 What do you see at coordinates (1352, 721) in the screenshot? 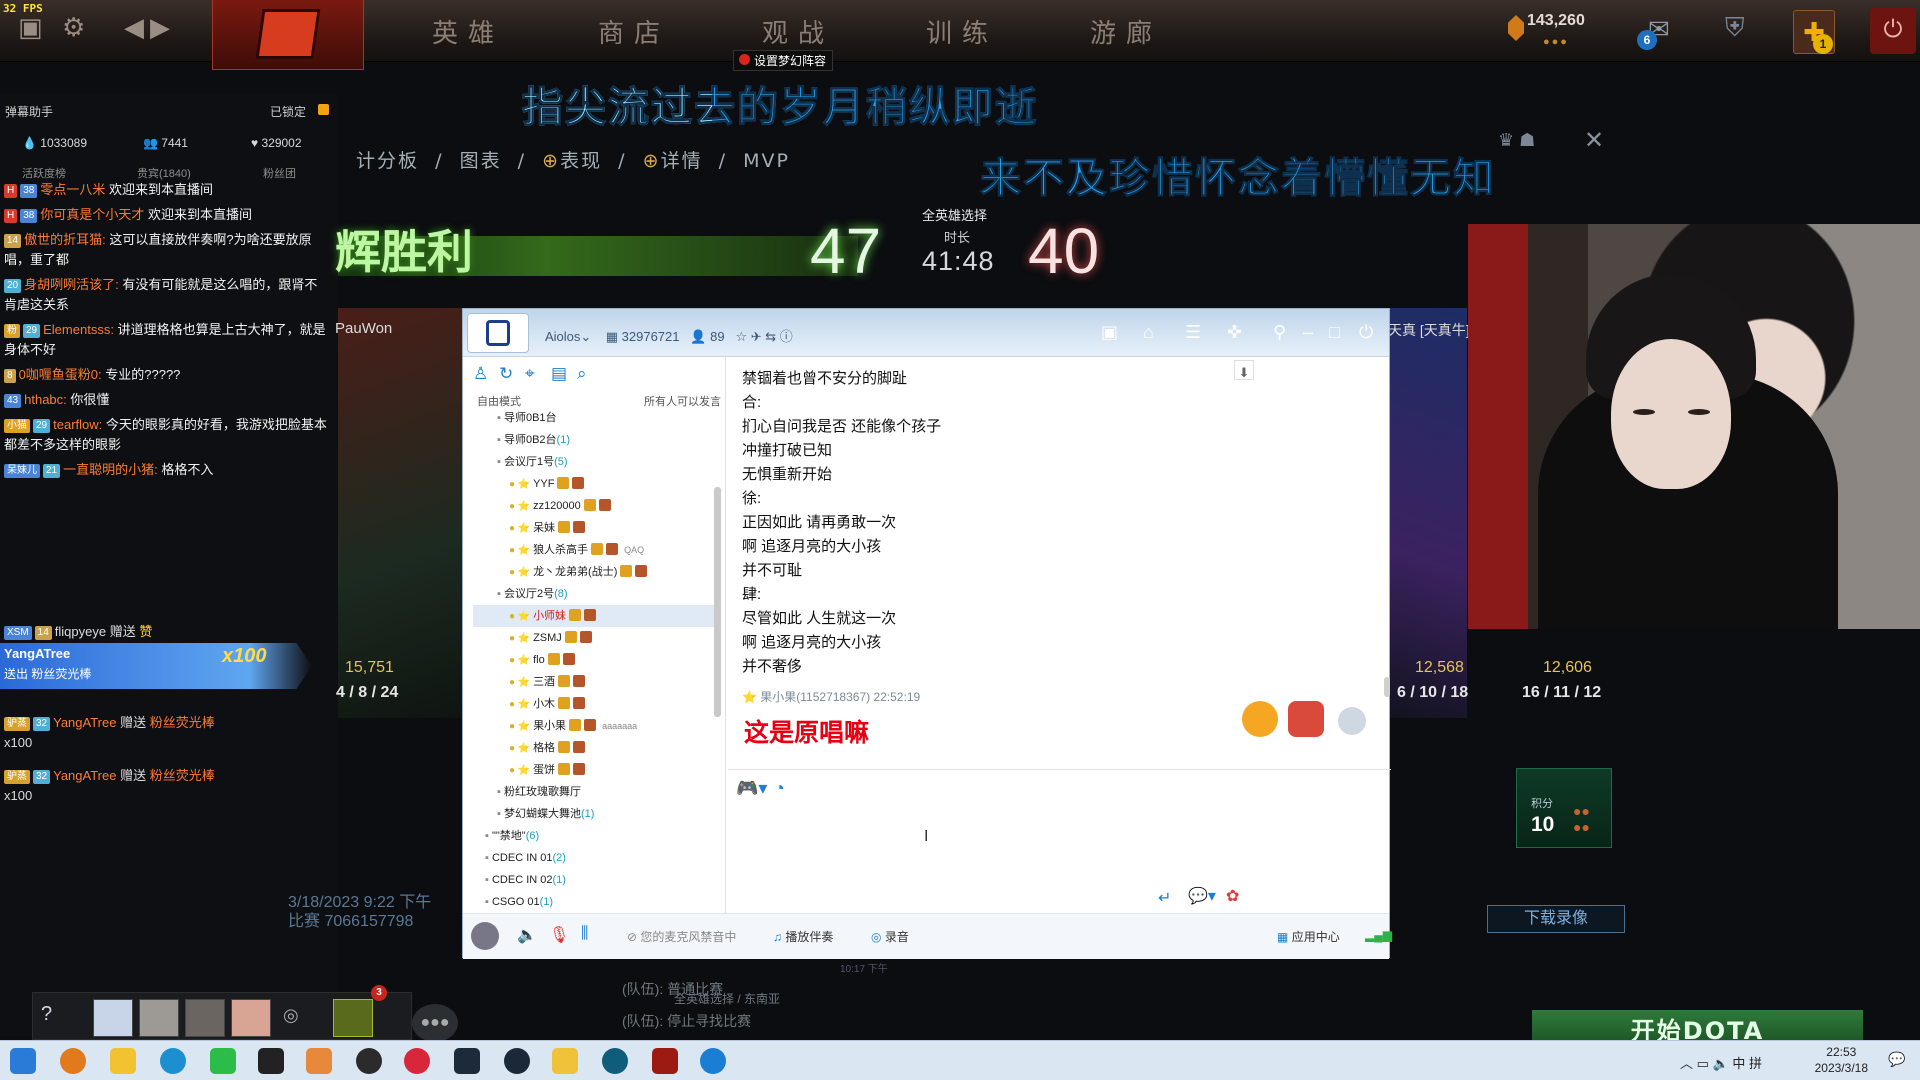
I see `settings-round-icon` at bounding box center [1352, 721].